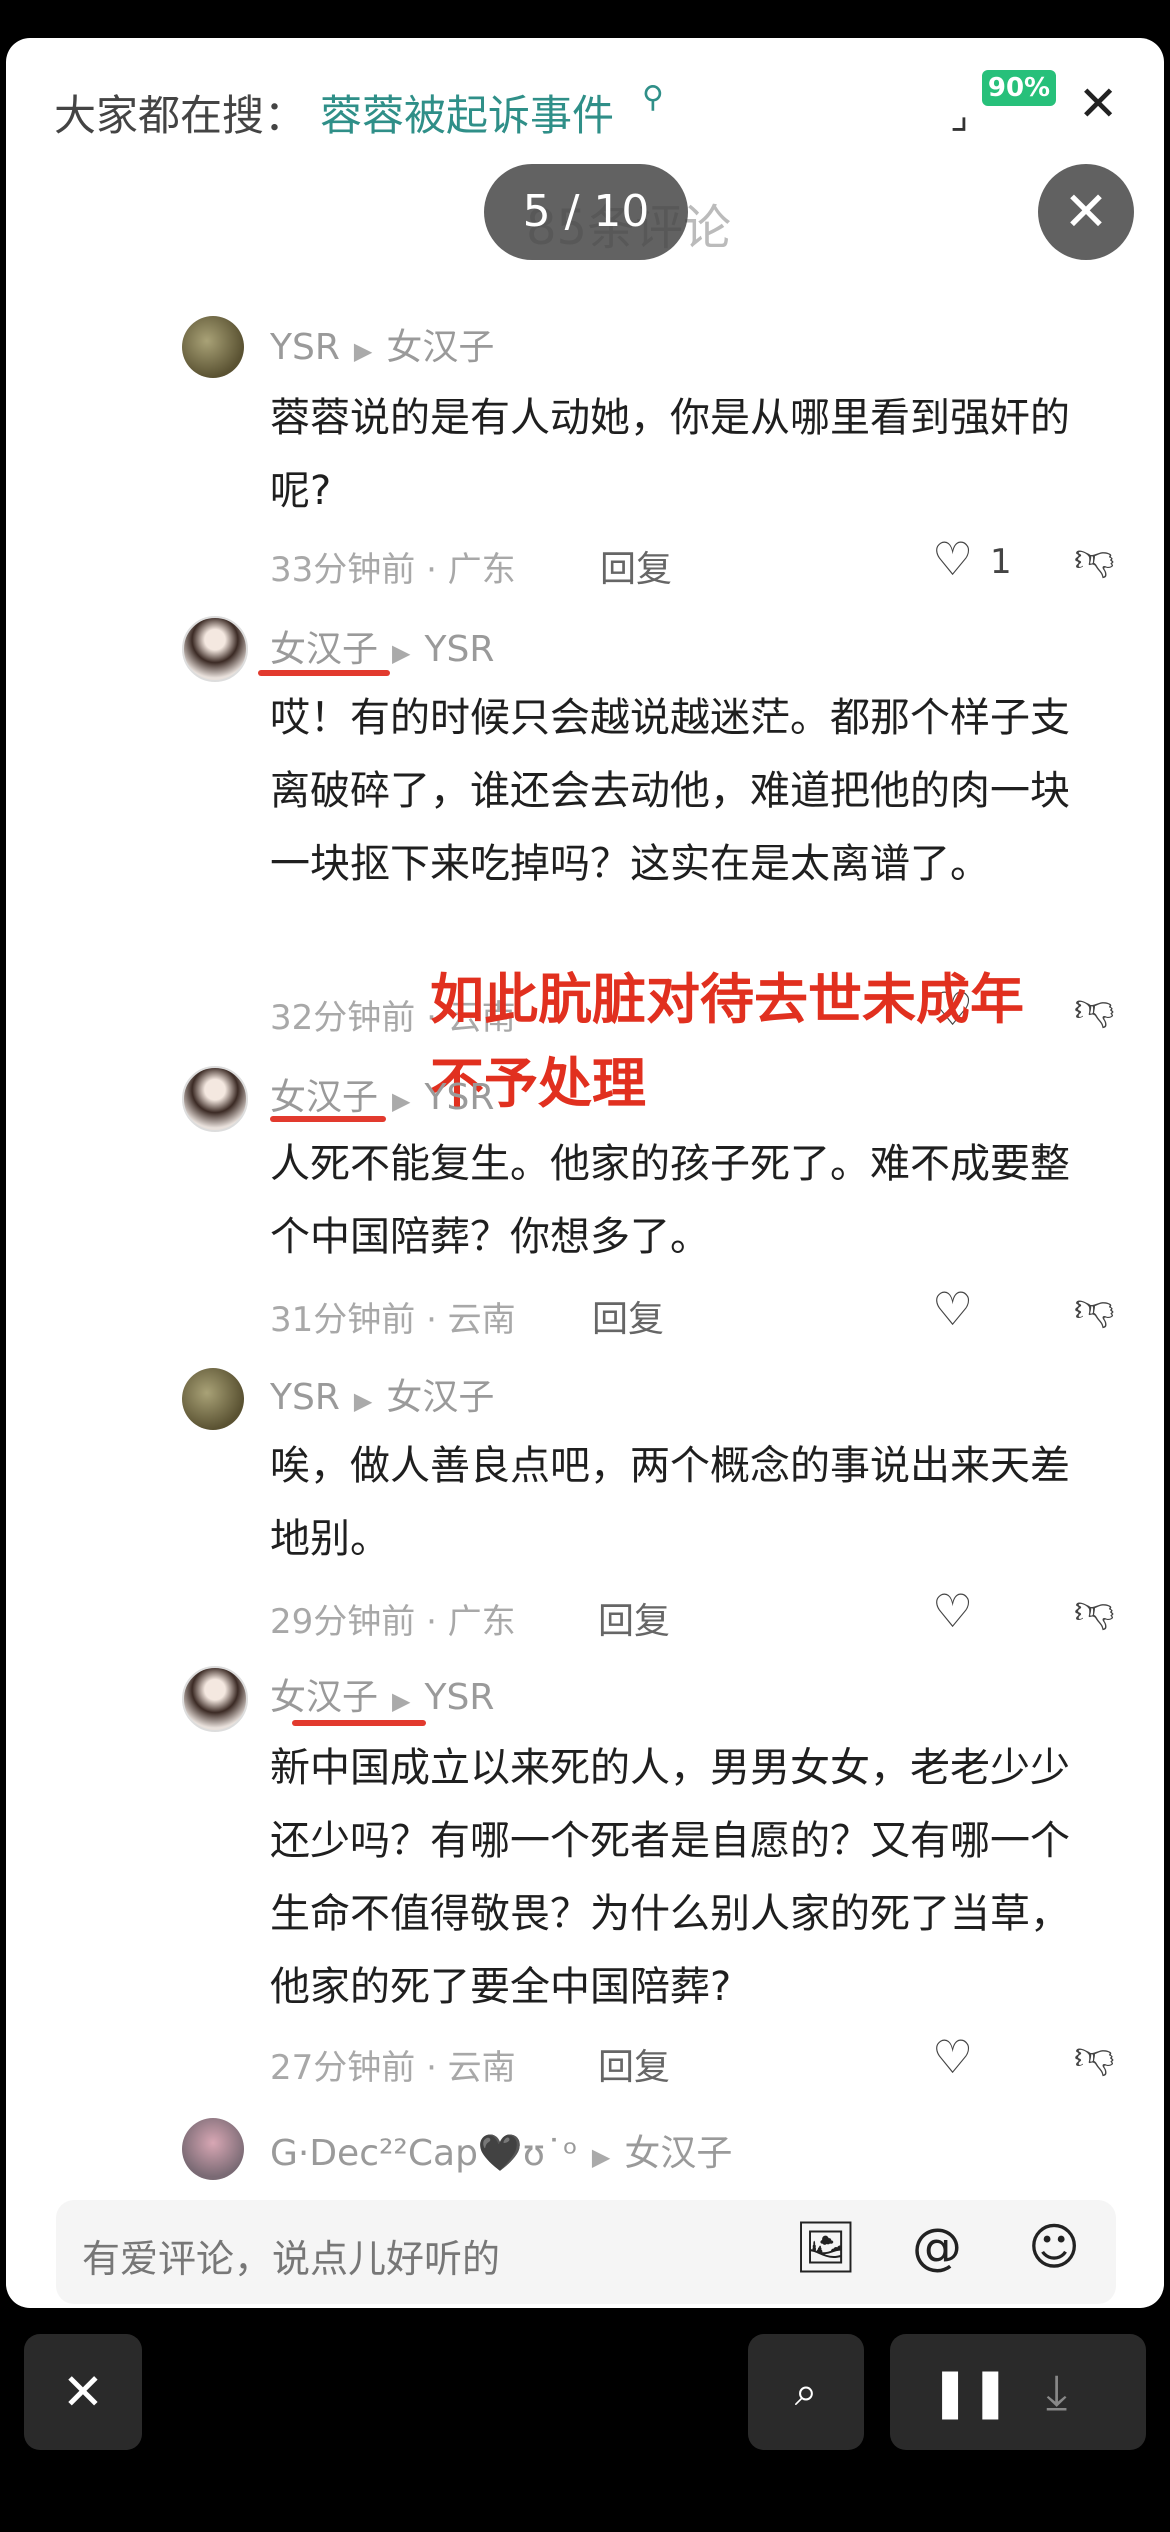 The height and width of the screenshot is (2532, 1170). What do you see at coordinates (586, 2252) in the screenshot?
I see `comment-input: 有爱评论，说点儿好听的 🖼︎ @ ☺` at bounding box center [586, 2252].